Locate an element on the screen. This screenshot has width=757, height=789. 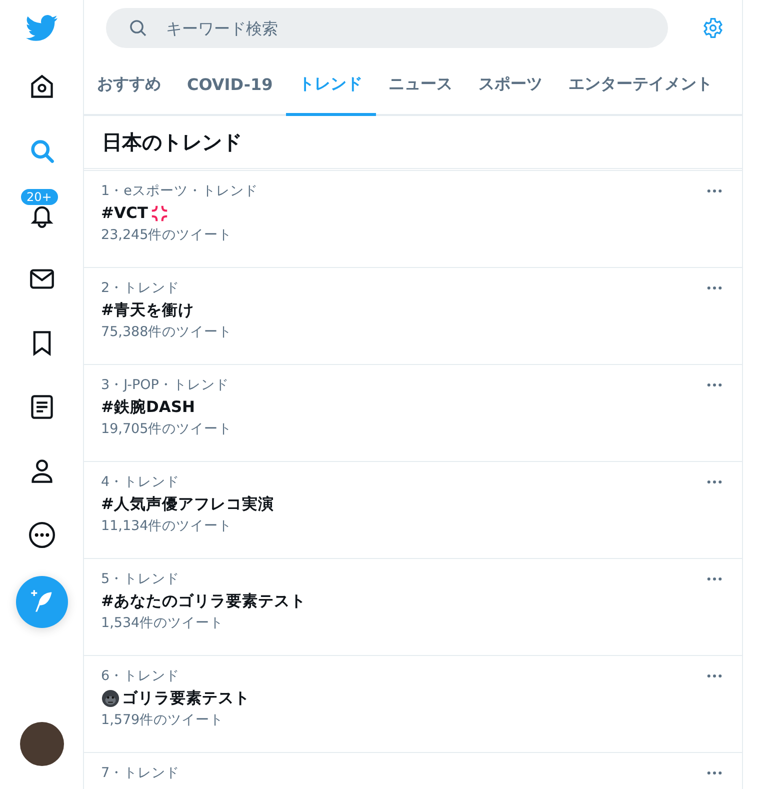
trend-meta: 1・eスポーツ・トレンド is located at coordinates (179, 191).